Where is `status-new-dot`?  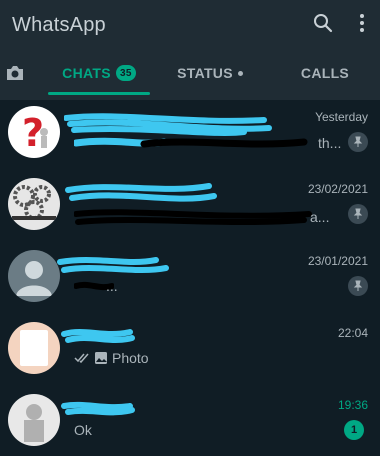 status-new-dot is located at coordinates (240, 73).